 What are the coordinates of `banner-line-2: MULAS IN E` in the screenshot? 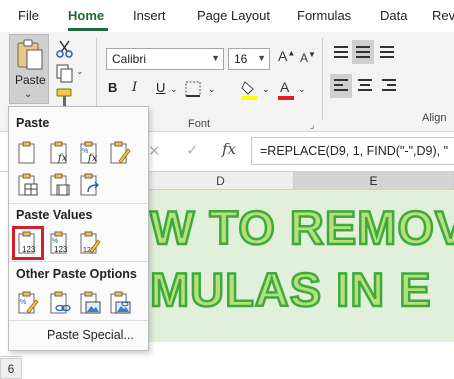 It's located at (290, 290).